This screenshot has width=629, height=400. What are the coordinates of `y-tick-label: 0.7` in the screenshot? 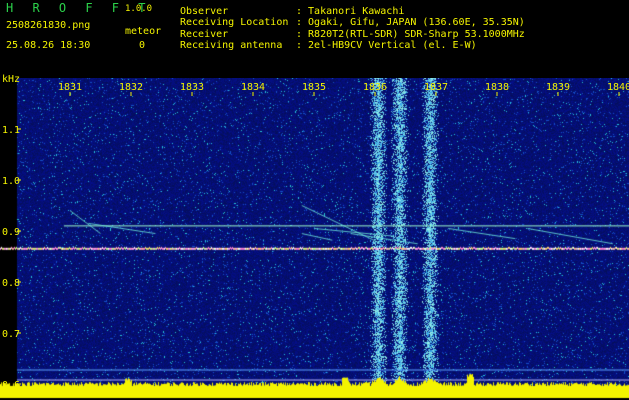 It's located at (11, 334).